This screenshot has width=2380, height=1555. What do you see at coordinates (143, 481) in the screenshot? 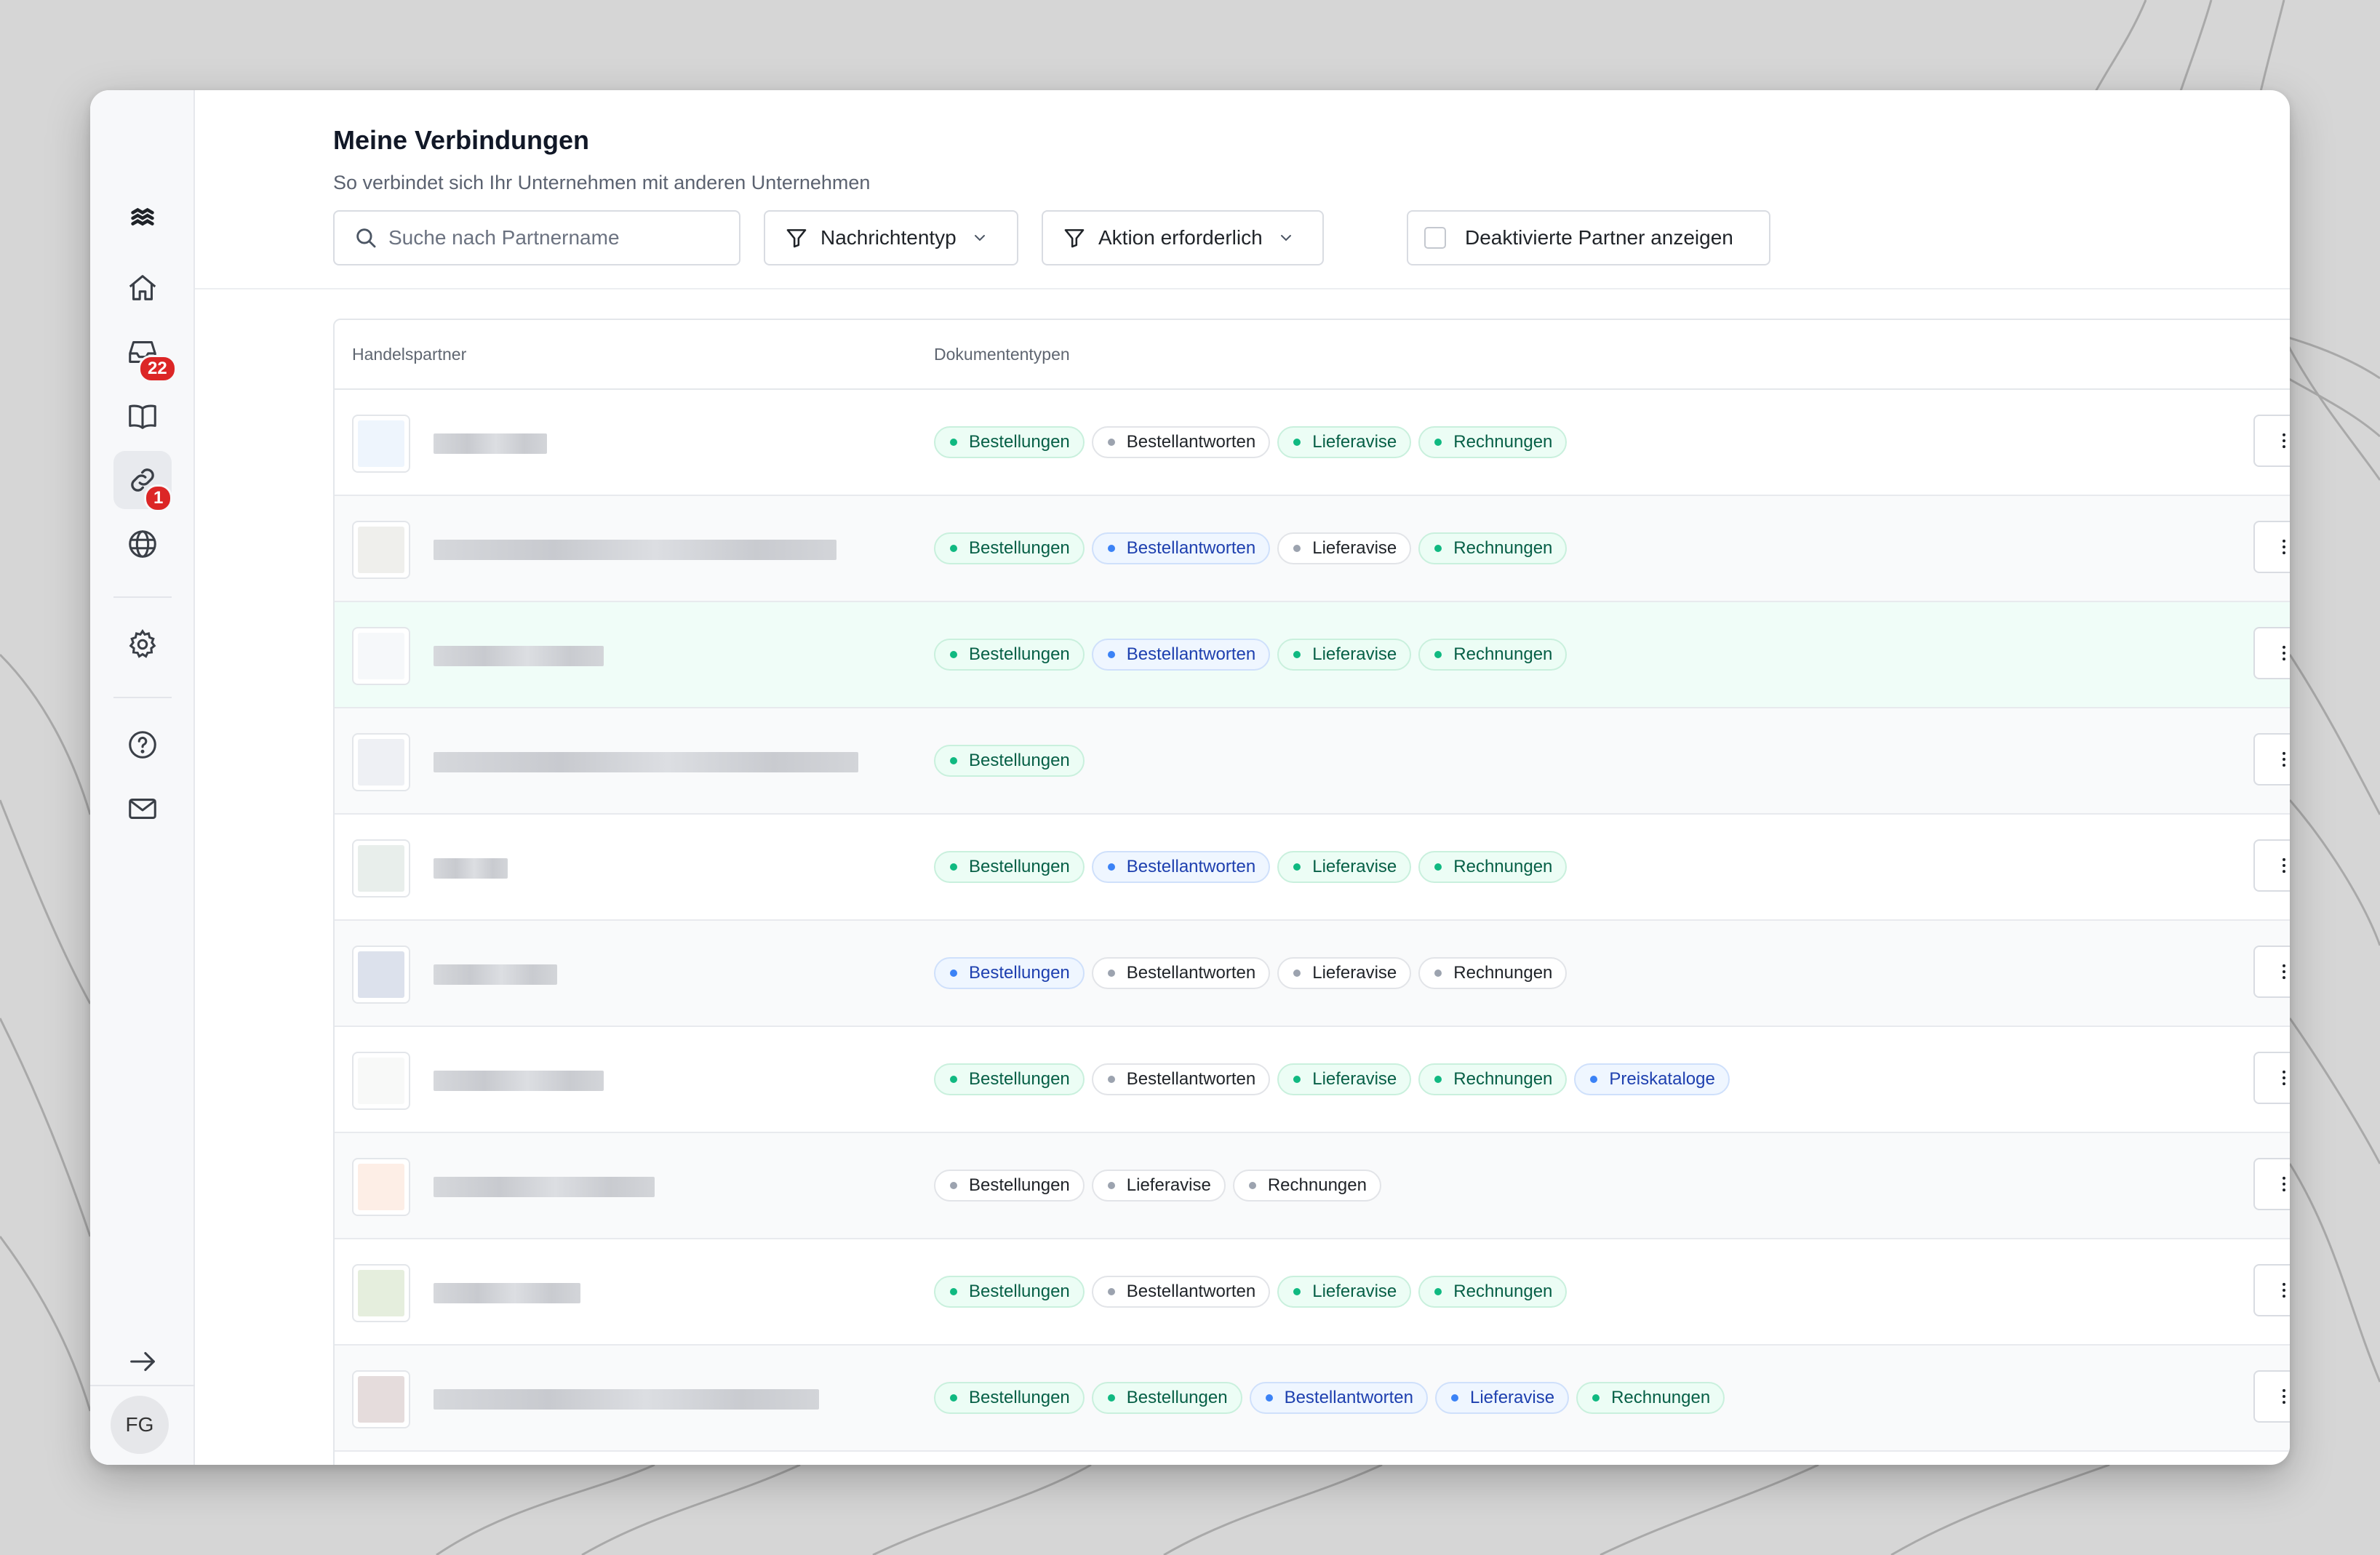
I see `link-icon: 1` at bounding box center [143, 481].